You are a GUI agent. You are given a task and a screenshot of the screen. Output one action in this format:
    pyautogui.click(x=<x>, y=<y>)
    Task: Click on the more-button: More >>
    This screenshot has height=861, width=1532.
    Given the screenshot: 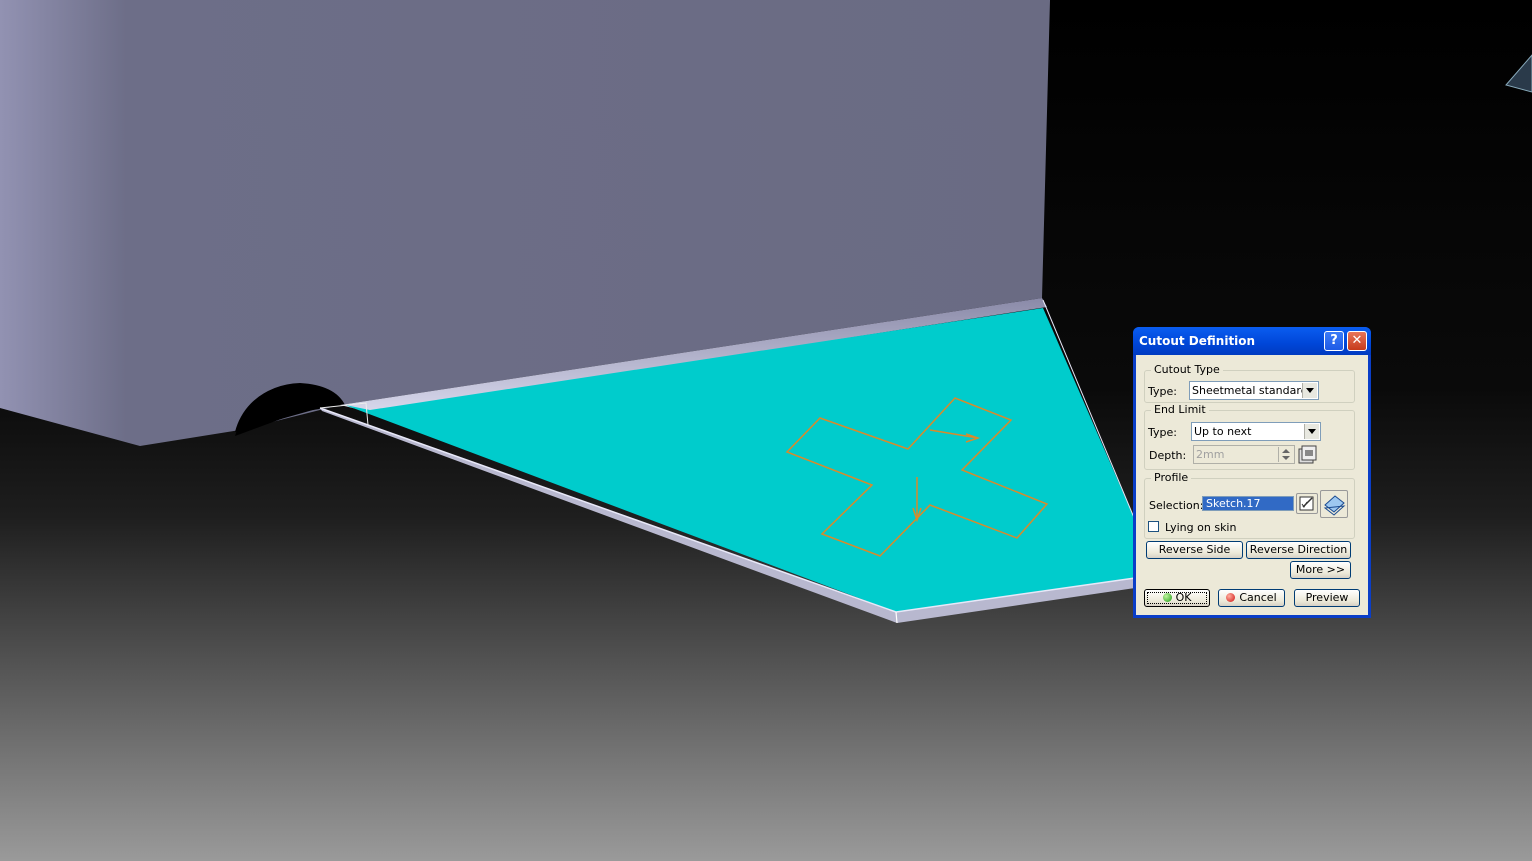 What is the action you would take?
    pyautogui.click(x=1320, y=570)
    